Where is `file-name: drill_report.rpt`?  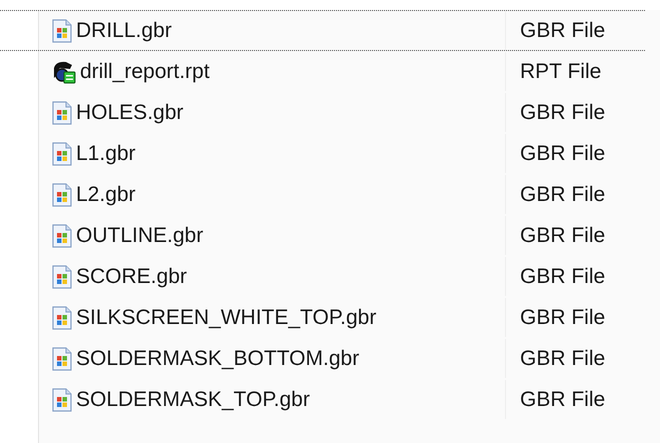 file-name: drill_report.rpt is located at coordinates (145, 71).